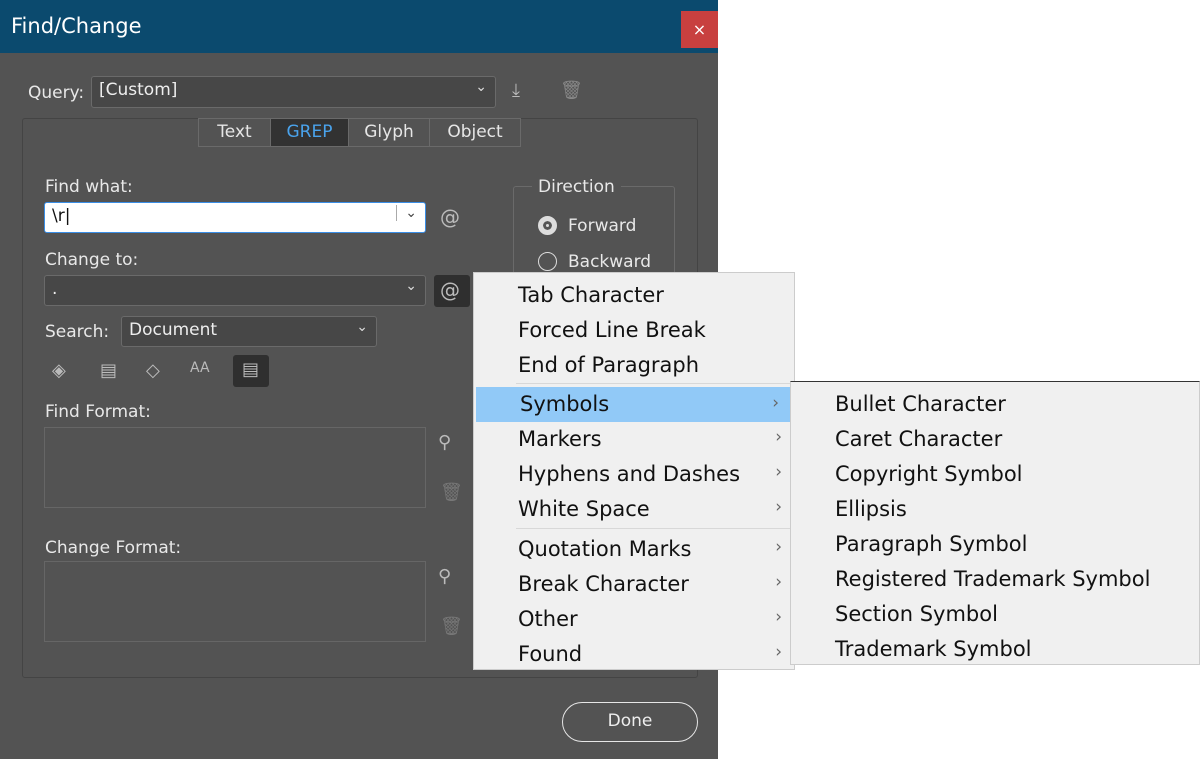 The width and height of the screenshot is (1200, 759). What do you see at coordinates (933, 649) in the screenshot?
I see `submenu-item-trademark-symbol: Trademark Symbol` at bounding box center [933, 649].